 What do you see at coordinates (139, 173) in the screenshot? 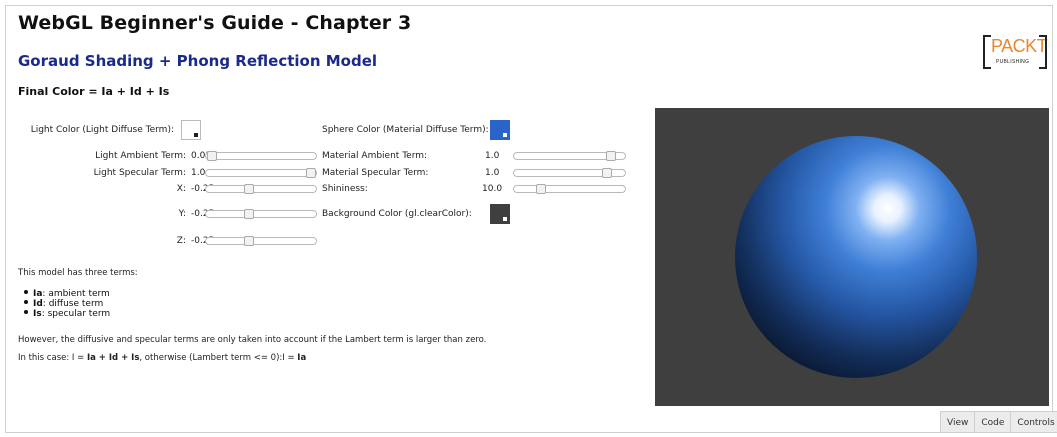
I see `light-specular-label: Light Specular Term:` at bounding box center [139, 173].